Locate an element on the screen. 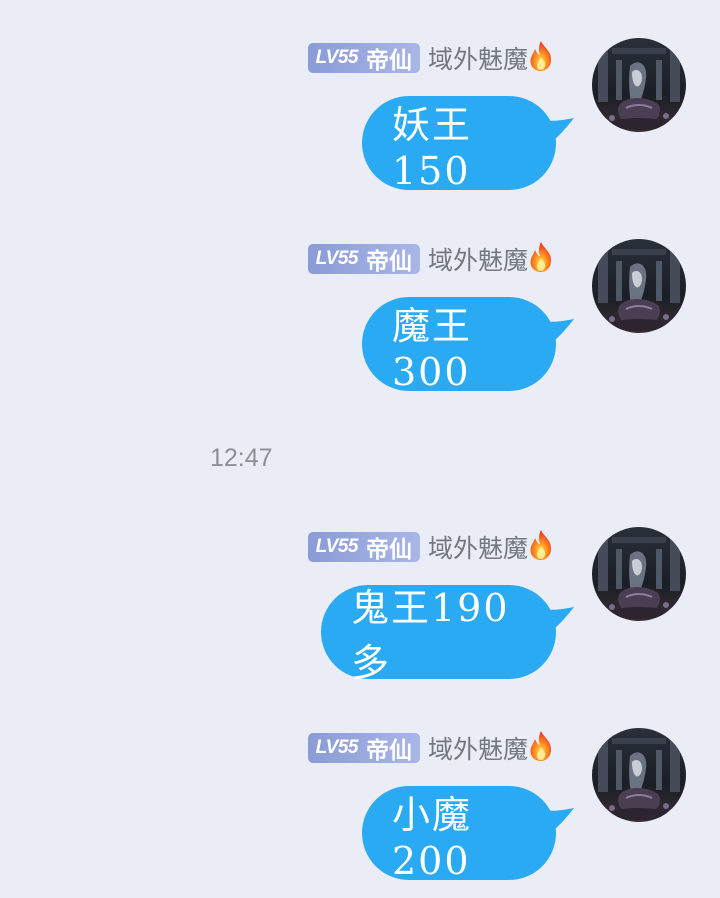  message-text: 小魔200 is located at coordinates (432, 837).